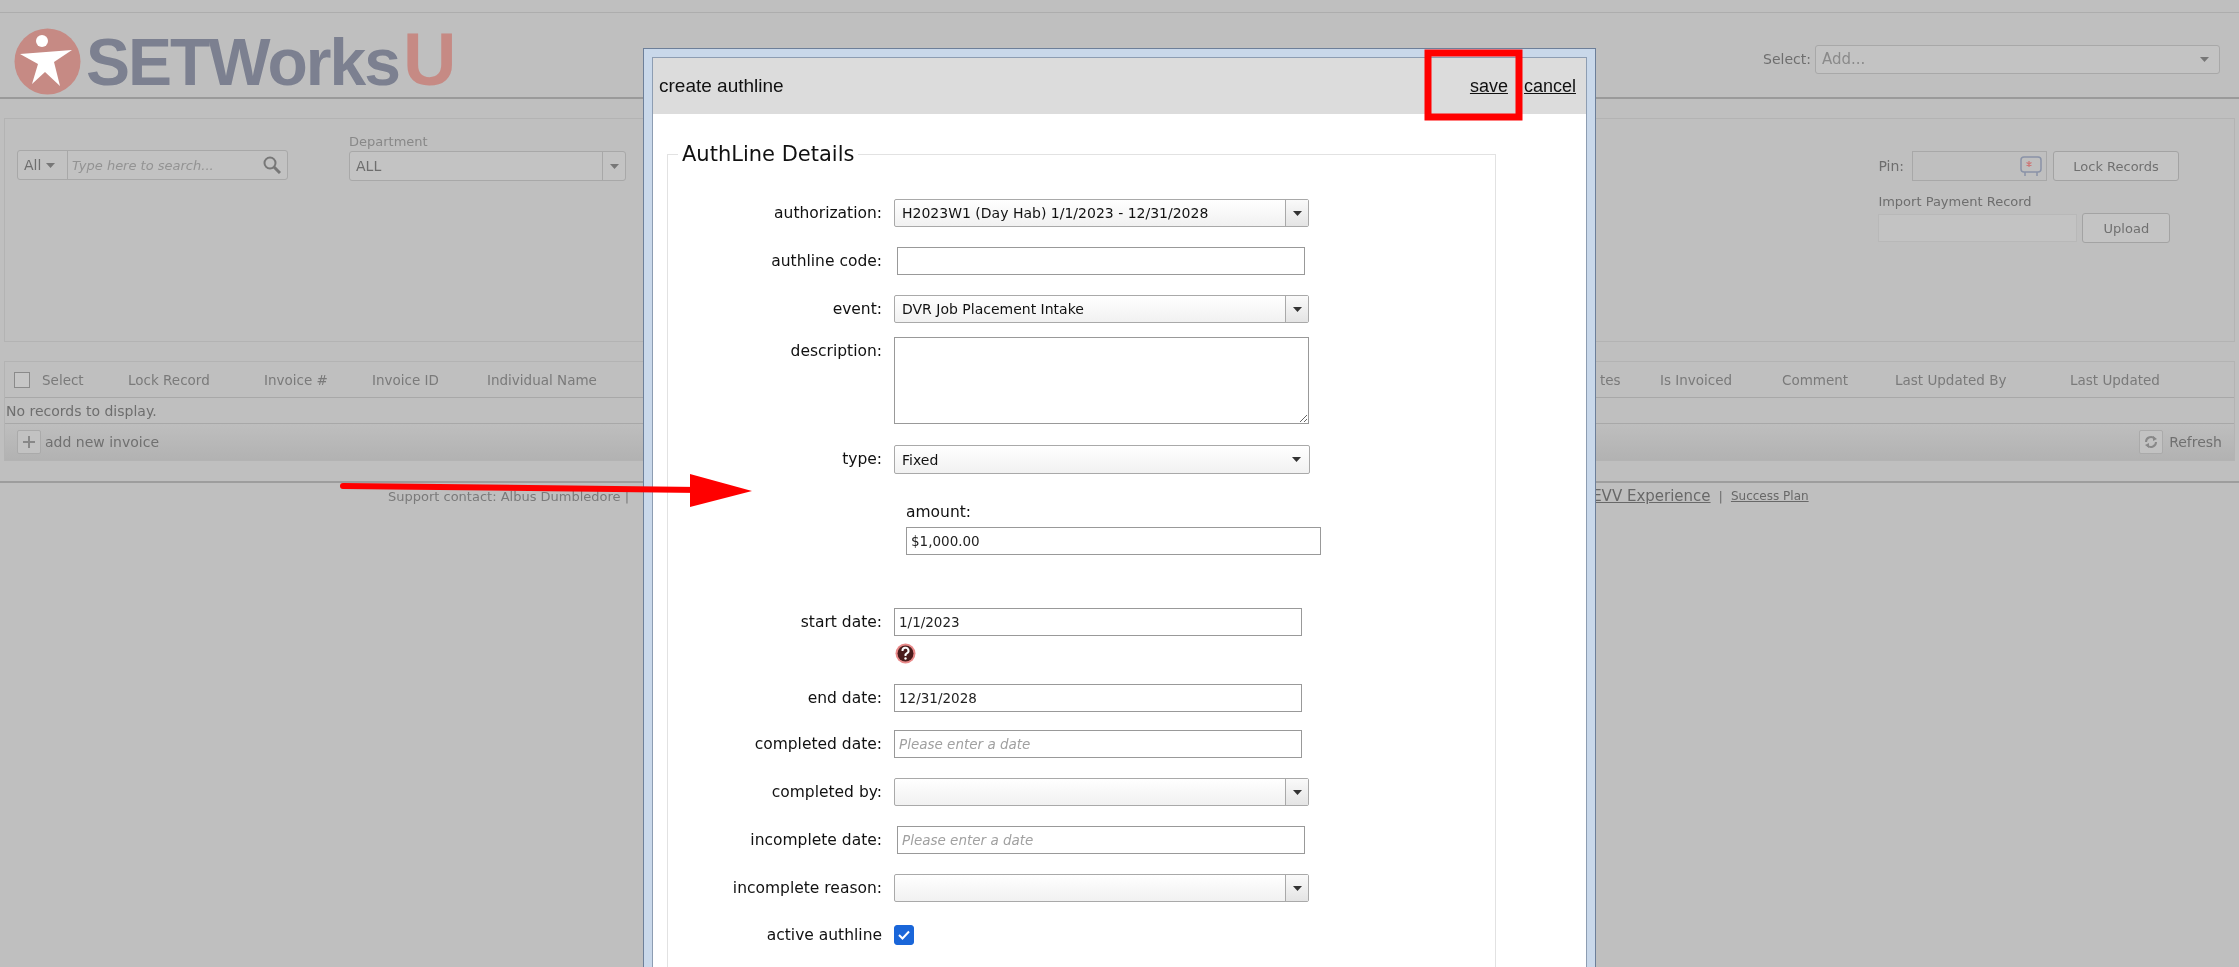 The width and height of the screenshot is (2239, 967). What do you see at coordinates (828, 213) in the screenshot?
I see `field-label: authorization:` at bounding box center [828, 213].